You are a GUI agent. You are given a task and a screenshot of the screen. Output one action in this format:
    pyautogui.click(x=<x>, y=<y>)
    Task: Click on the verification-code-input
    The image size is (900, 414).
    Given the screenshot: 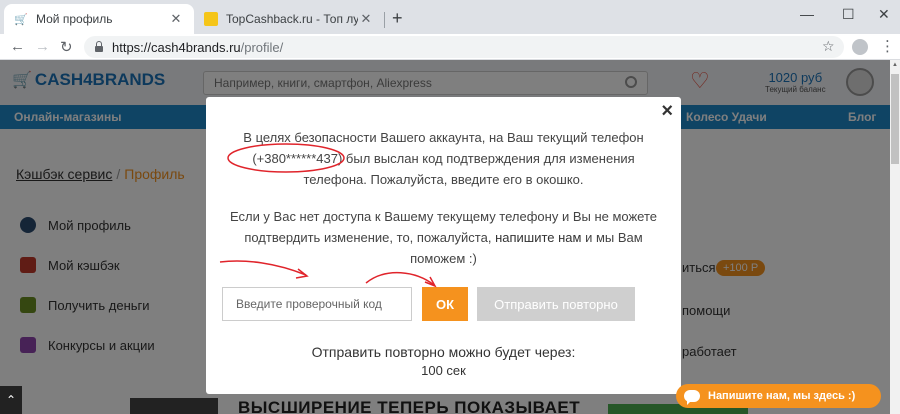 What is the action you would take?
    pyautogui.click(x=317, y=304)
    